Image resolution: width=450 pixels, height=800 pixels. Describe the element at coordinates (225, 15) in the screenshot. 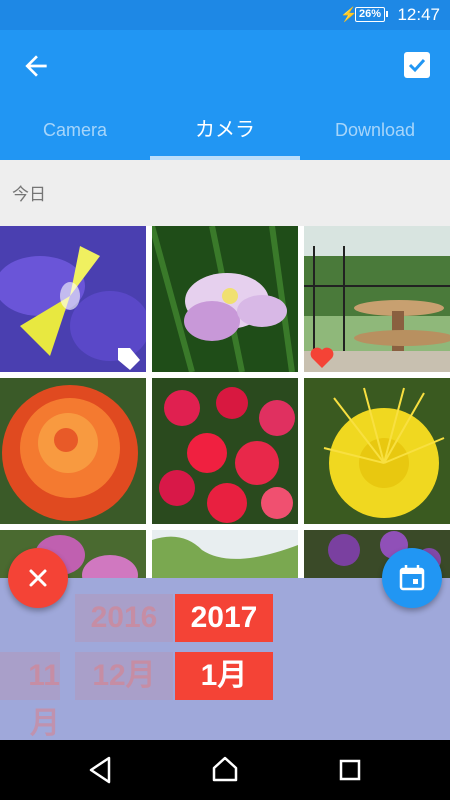

I see `status-bar: ⚡ 26% 12:47` at that location.